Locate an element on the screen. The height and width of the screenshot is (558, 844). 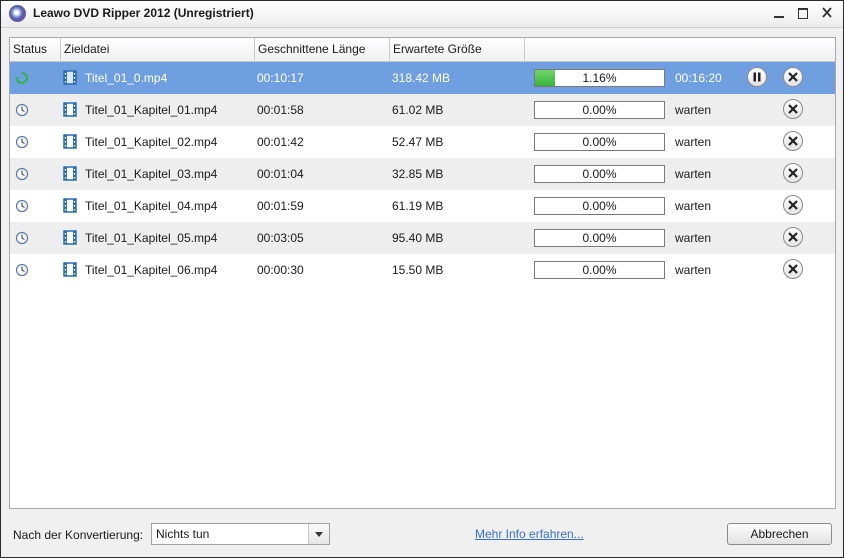
chevron-down-icon is located at coordinates (319, 534).